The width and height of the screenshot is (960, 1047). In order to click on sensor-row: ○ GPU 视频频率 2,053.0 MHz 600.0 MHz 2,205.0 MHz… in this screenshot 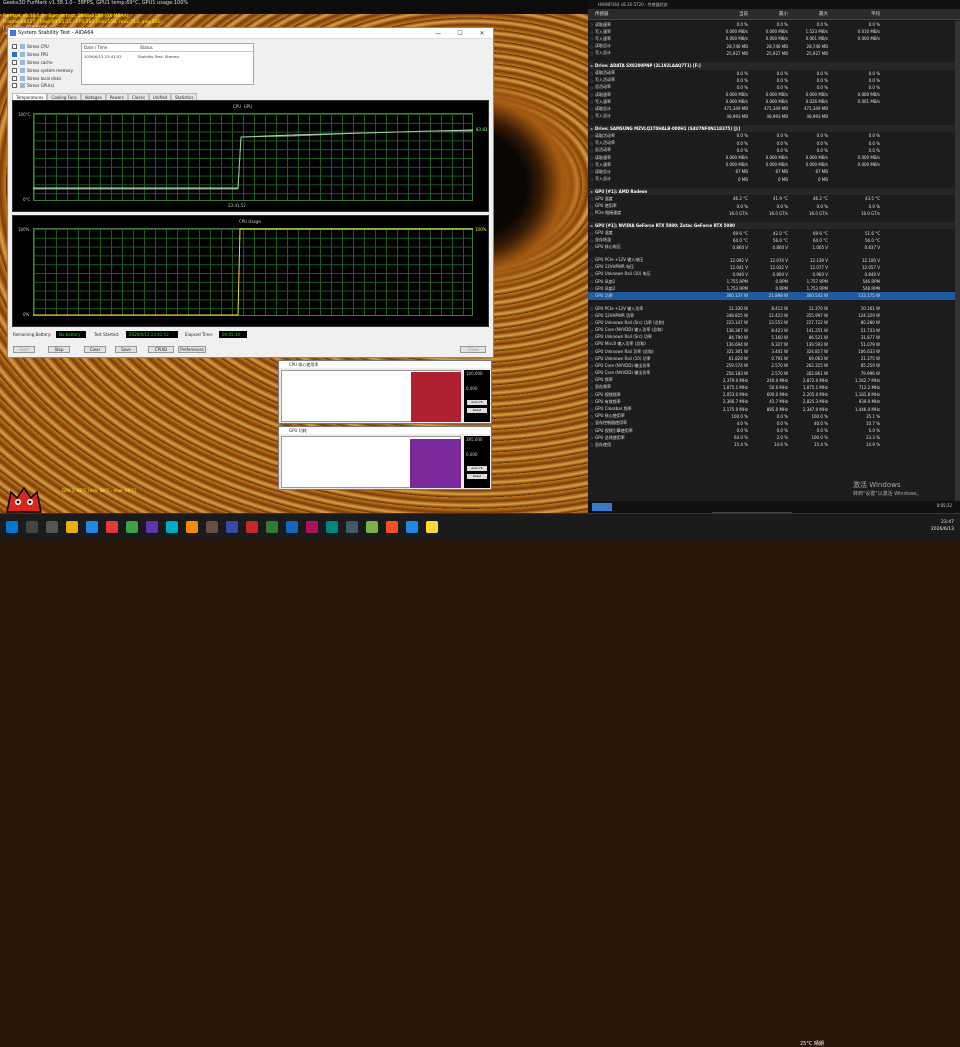, I will do `click(774, 394)`.